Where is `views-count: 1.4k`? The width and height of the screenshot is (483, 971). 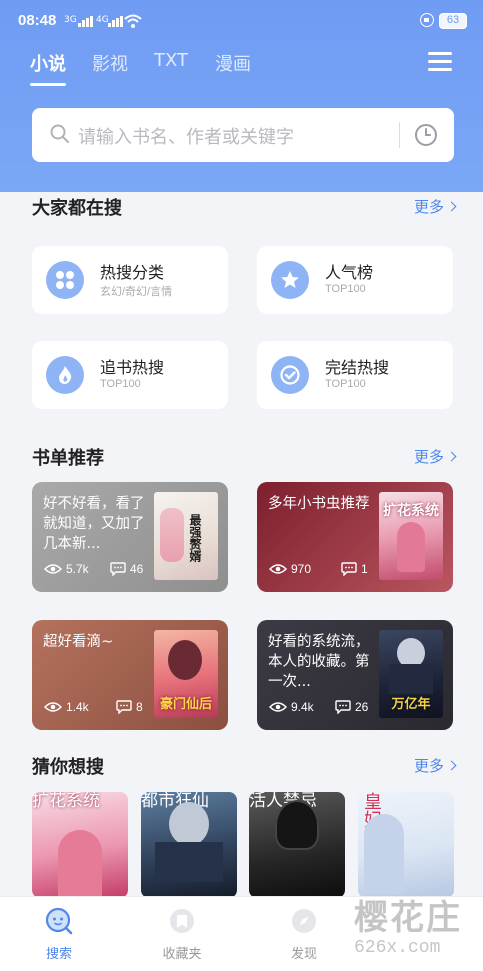
views-count: 1.4k is located at coordinates (66, 707).